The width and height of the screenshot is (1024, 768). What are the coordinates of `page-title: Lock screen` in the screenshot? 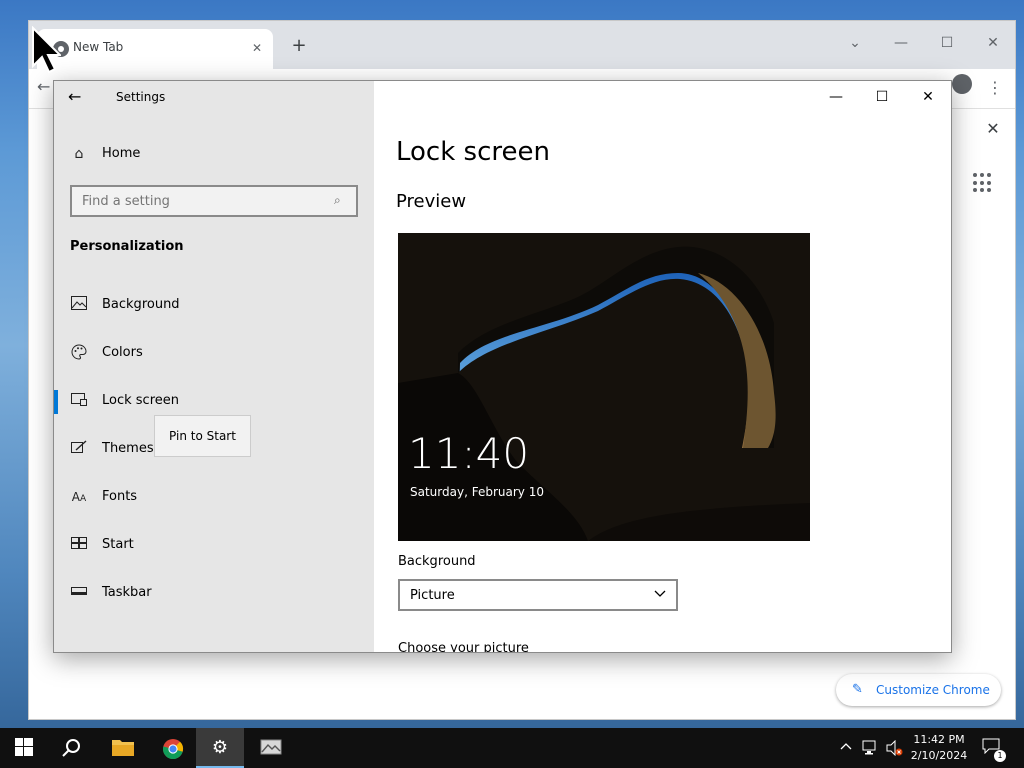 It's located at (473, 152).